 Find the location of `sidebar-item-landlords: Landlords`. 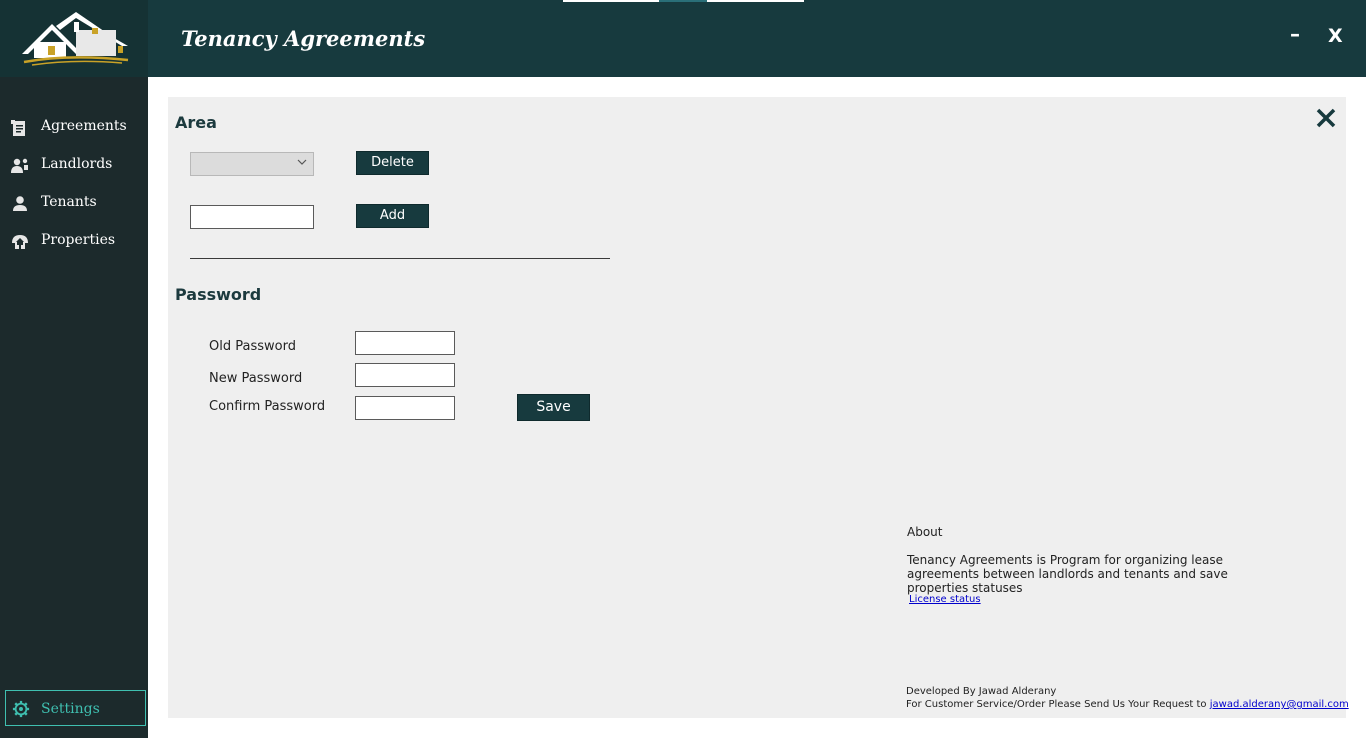

sidebar-item-landlords: Landlords is located at coordinates (74, 165).